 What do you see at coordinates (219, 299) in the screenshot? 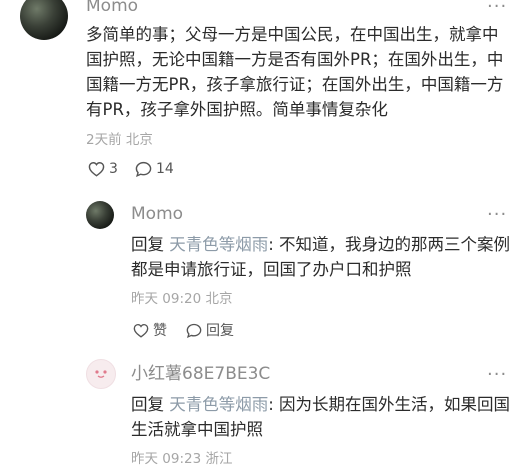
I see `reply-location: 北京` at bounding box center [219, 299].